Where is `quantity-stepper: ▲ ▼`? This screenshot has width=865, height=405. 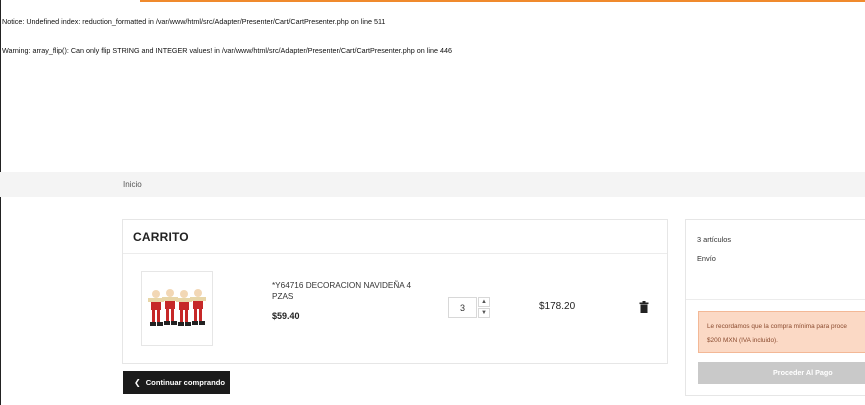 quantity-stepper: ▲ ▼ is located at coordinates (469, 308).